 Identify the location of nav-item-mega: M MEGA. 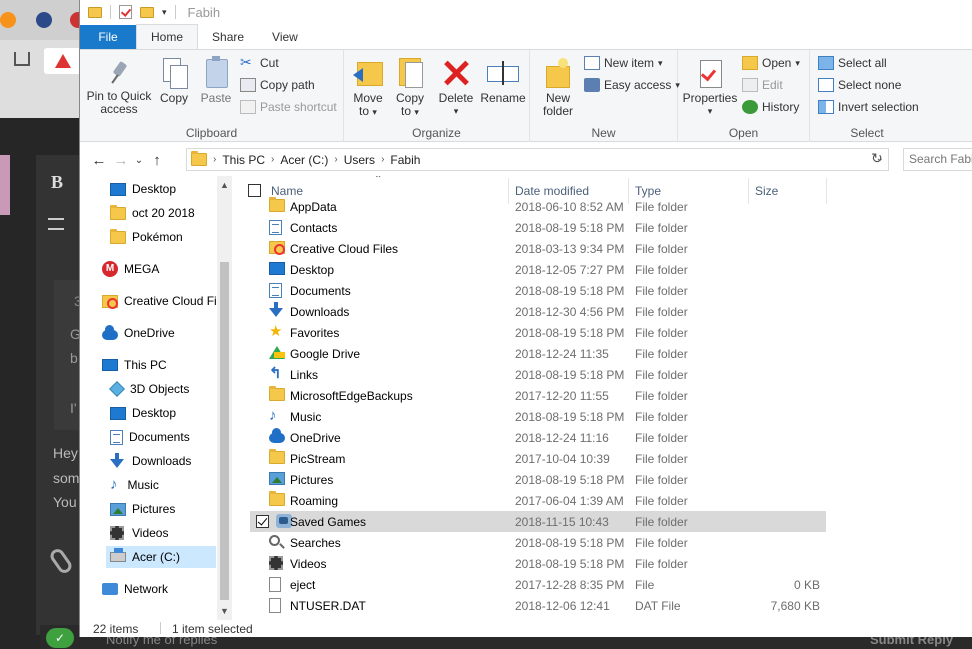
(130, 269).